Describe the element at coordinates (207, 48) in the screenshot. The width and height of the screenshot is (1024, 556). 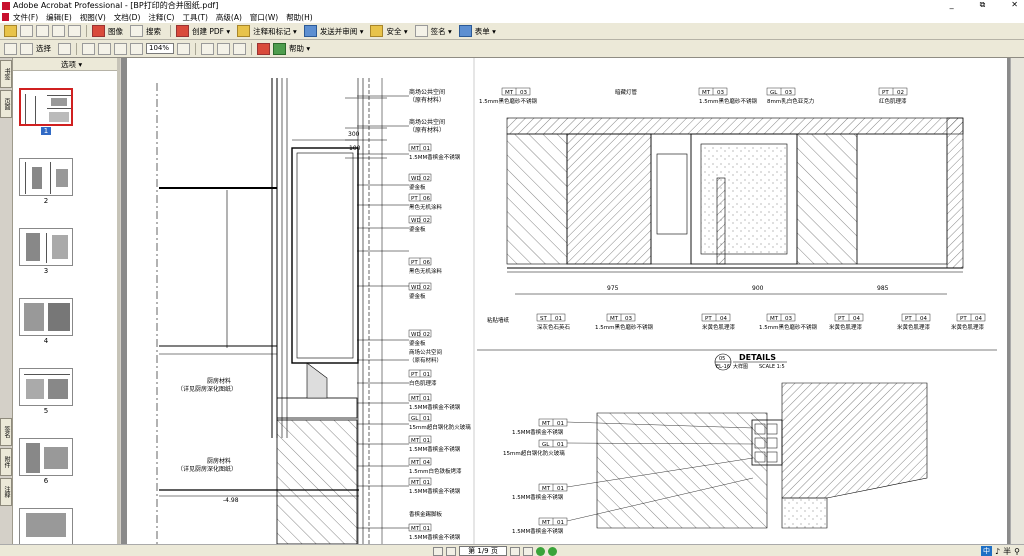
I see `rotate-icon` at that location.